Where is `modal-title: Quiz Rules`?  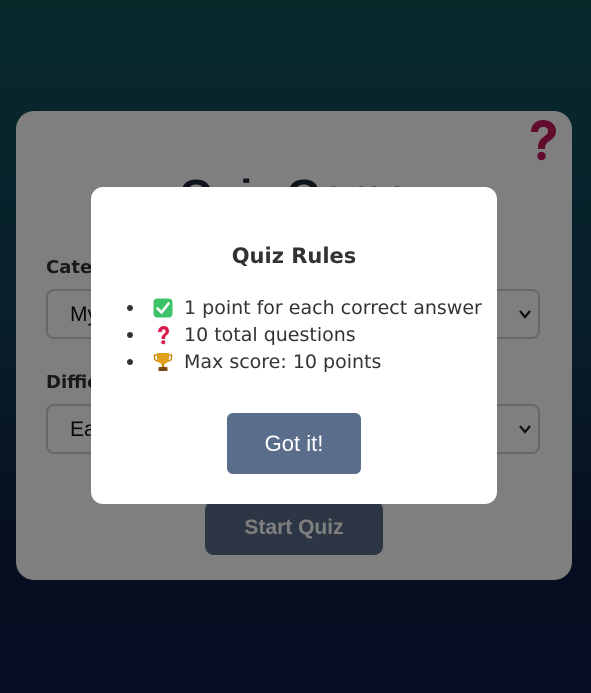
modal-title: Quiz Rules is located at coordinates (294, 256).